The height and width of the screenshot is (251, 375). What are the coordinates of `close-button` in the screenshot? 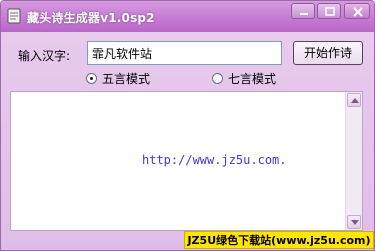 It's located at (357, 11).